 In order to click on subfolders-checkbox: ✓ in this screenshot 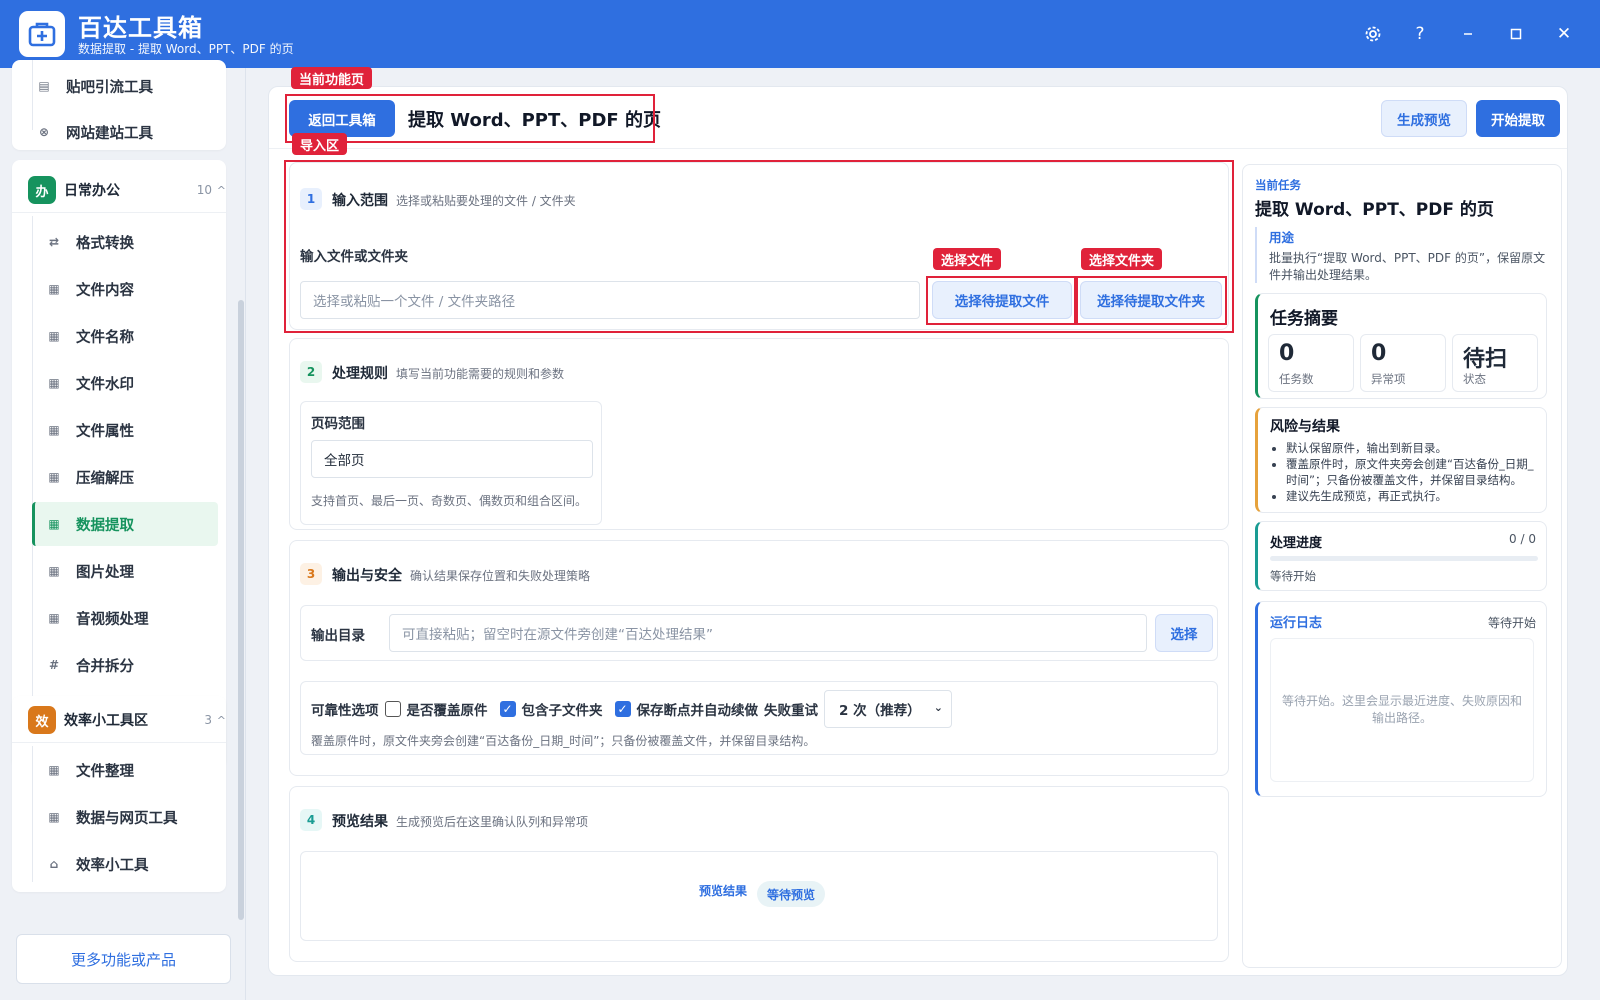, I will do `click(507, 709)`.